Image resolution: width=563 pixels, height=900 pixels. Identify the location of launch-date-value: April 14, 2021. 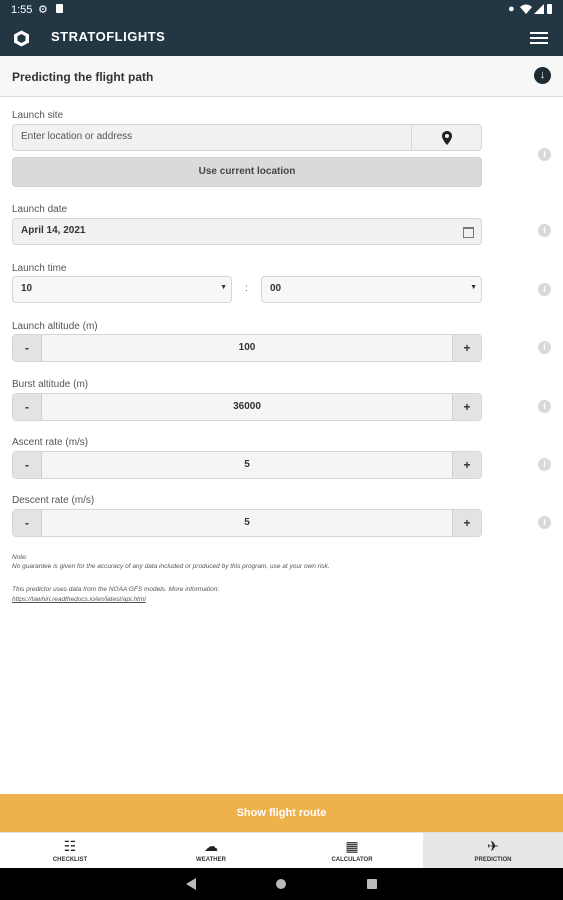
(53, 230).